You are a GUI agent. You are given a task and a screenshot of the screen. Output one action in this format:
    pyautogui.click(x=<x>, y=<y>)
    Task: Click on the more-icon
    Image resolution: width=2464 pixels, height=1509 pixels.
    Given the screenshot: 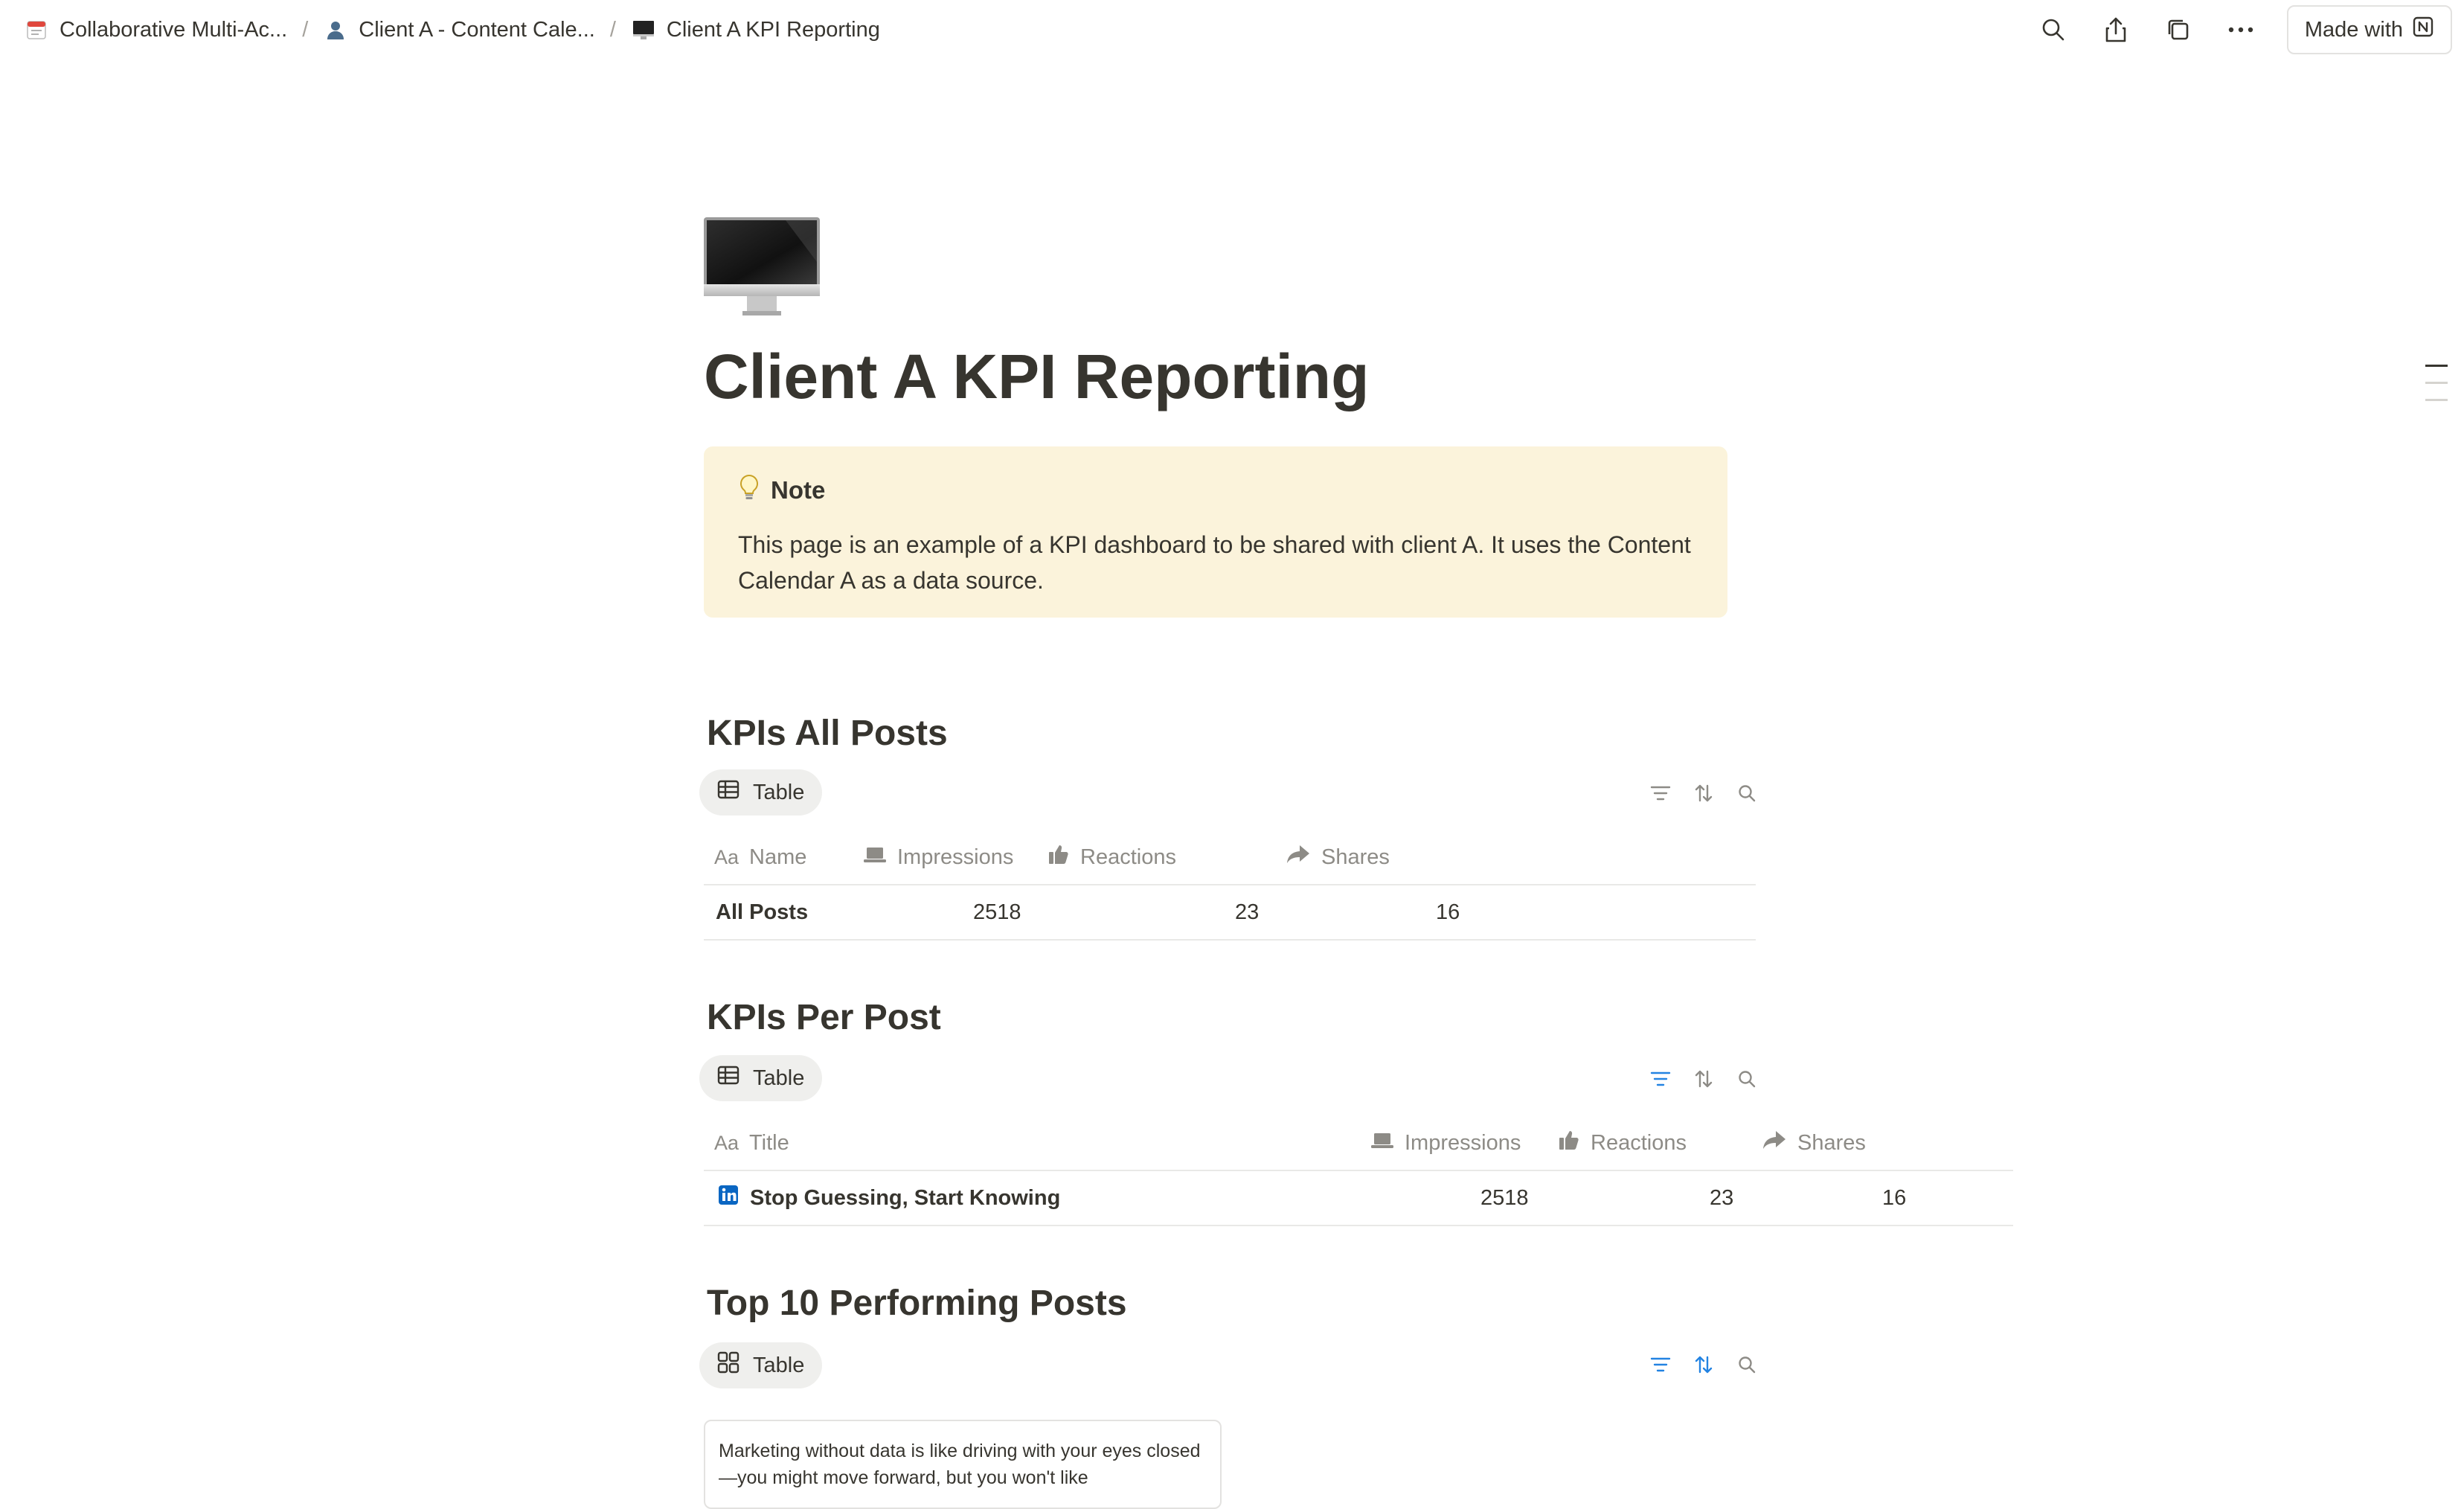 What is the action you would take?
    pyautogui.click(x=2240, y=29)
    